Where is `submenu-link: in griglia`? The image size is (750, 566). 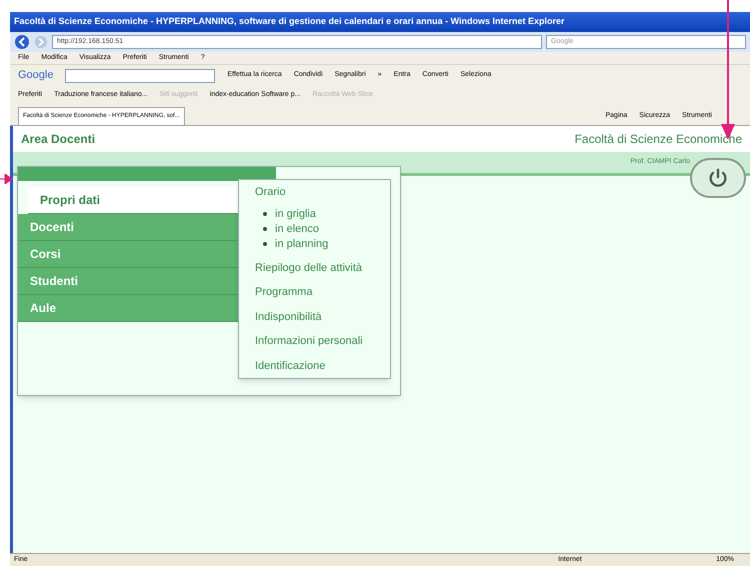
submenu-link: in griglia is located at coordinates (295, 214).